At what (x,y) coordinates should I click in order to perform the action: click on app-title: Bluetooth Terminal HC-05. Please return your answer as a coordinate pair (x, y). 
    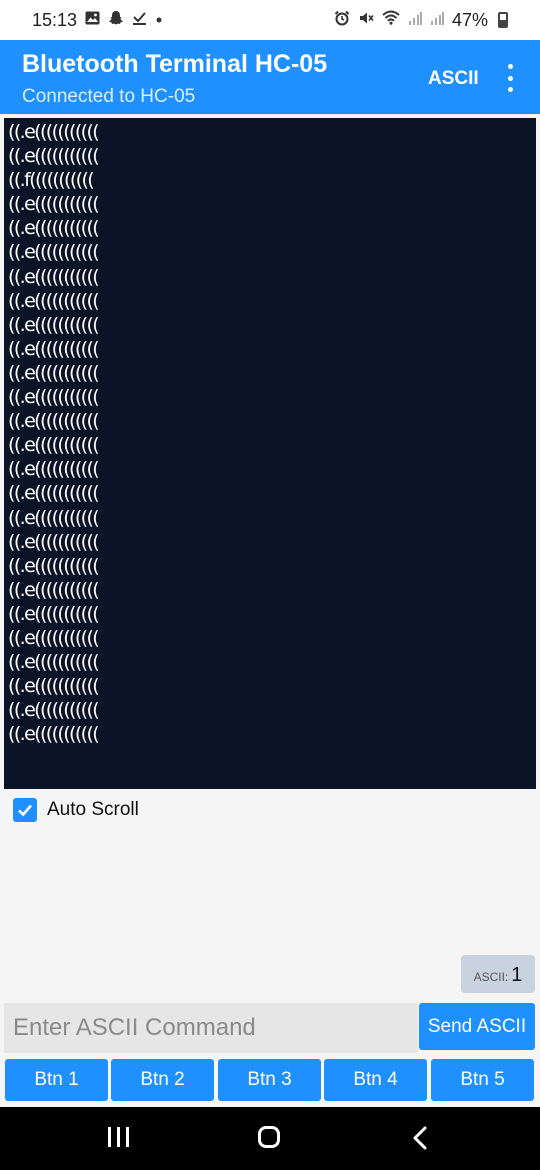
    Looking at the image, I should click on (175, 64).